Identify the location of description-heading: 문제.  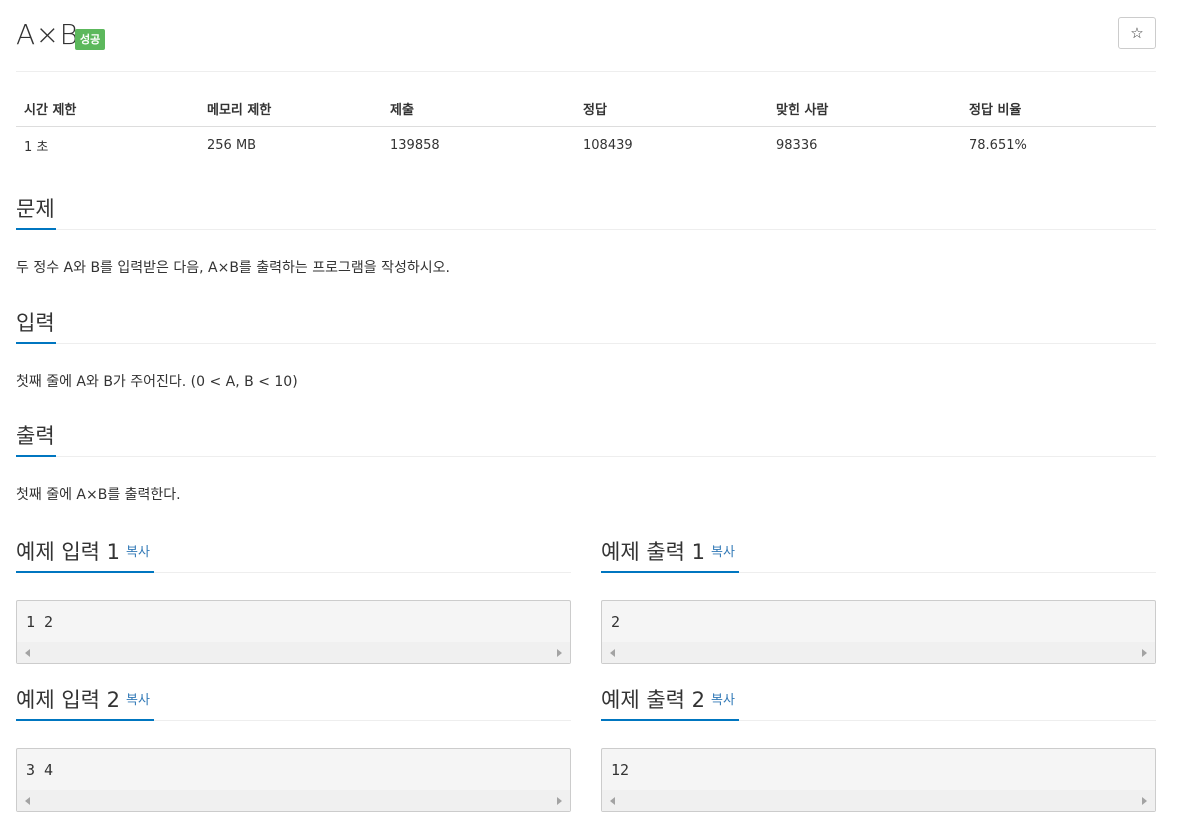
(35, 209).